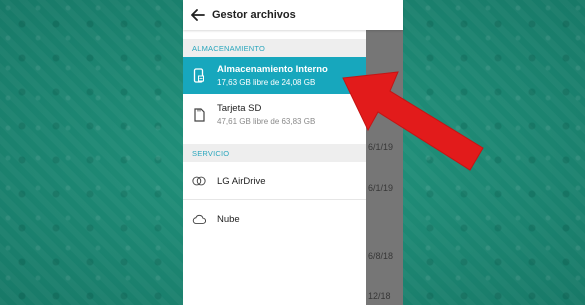  I want to click on annotation-arrow, so click(413, 121).